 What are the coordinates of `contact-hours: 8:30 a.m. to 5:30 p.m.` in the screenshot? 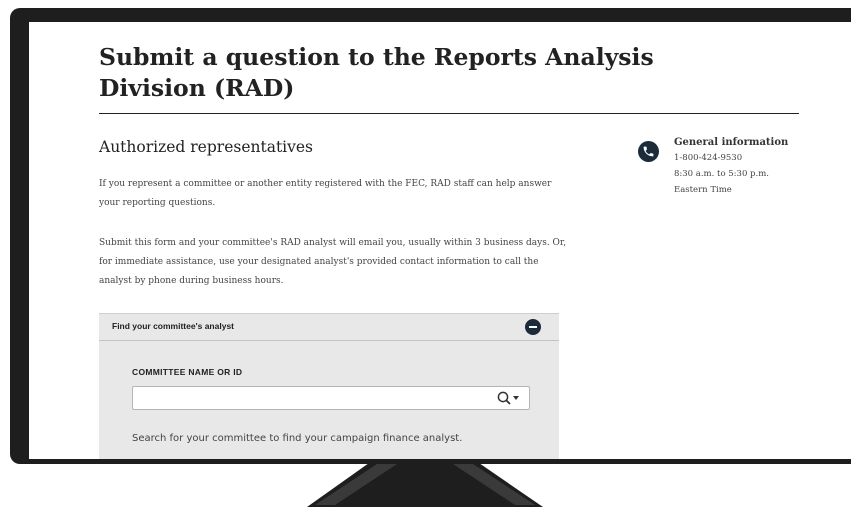 It's located at (721, 174).